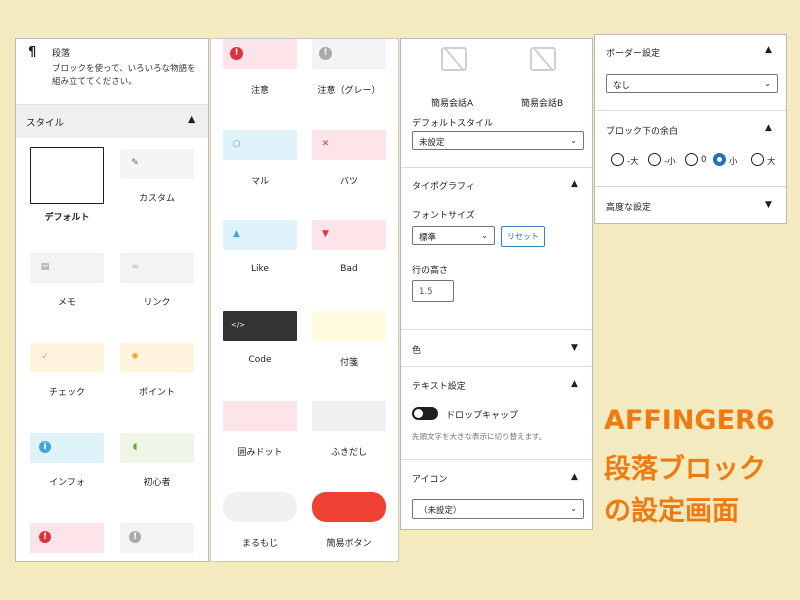 The width and height of the screenshot is (800, 600). Describe the element at coordinates (430, 478) in the screenshot. I see `icon-heading: アイコン` at that location.